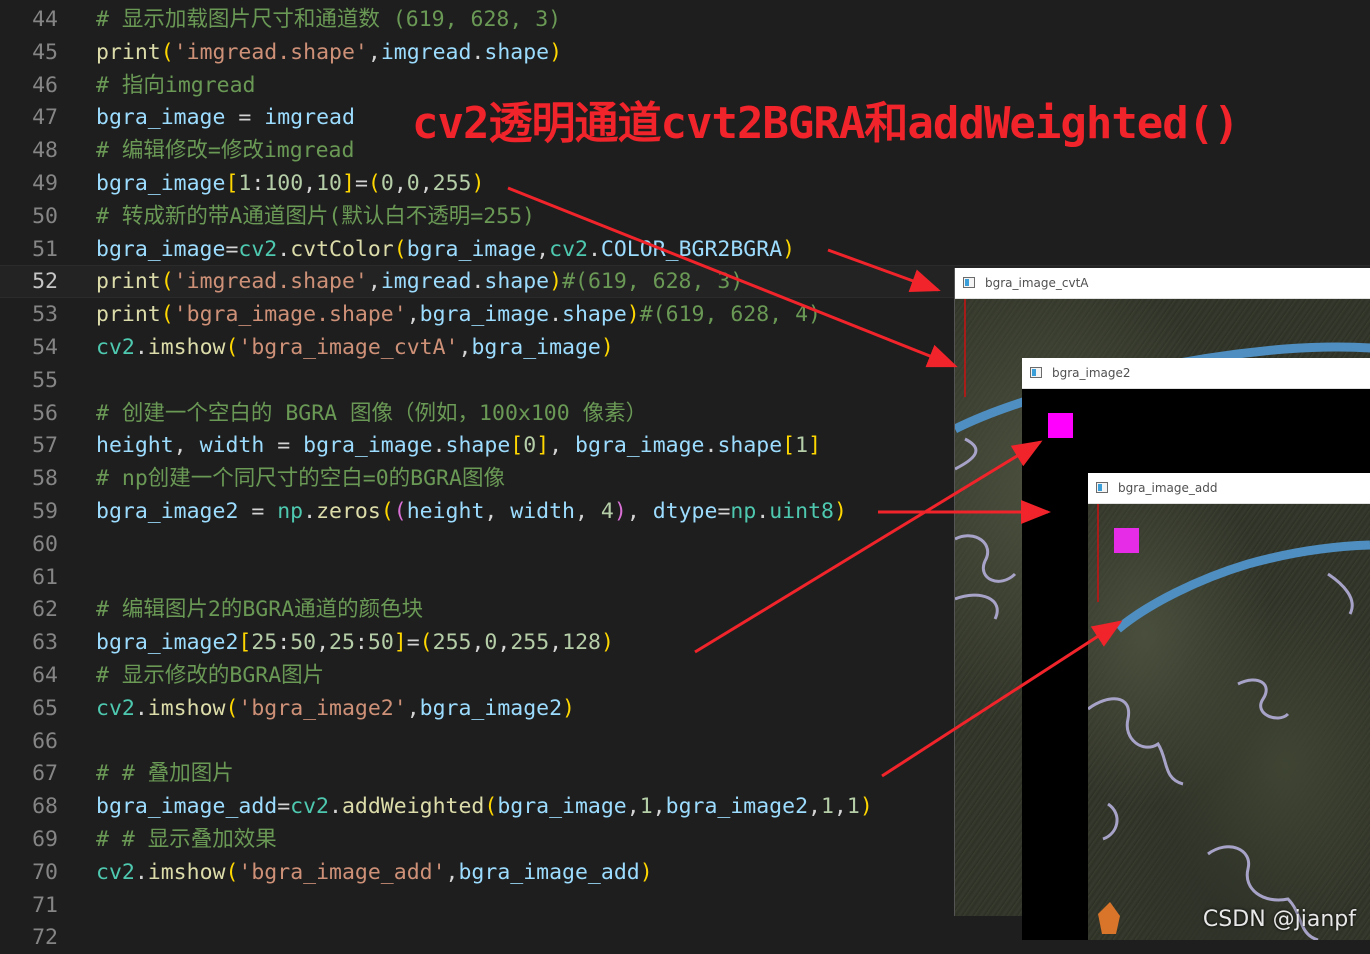 The width and height of the screenshot is (1370, 954). I want to click on arrow-cvta-red-line, so click(732, 277).